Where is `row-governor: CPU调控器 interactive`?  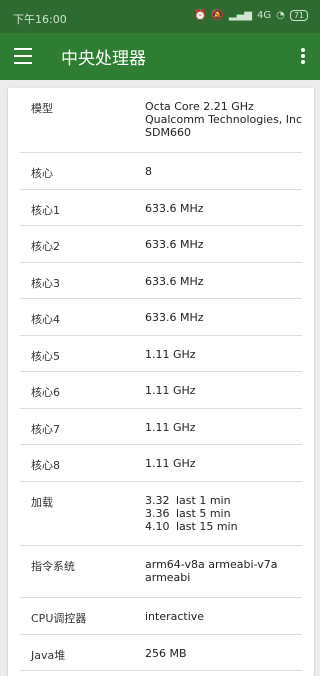
row-governor: CPU调控器 interactive is located at coordinates (161, 616).